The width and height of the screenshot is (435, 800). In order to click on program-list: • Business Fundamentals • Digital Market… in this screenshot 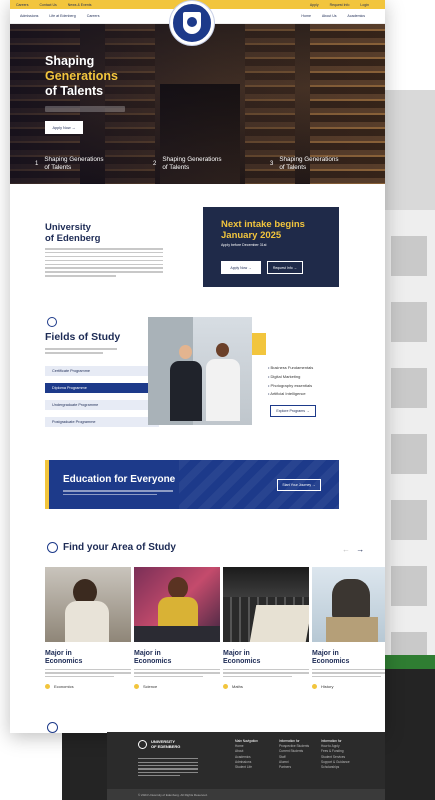, I will do `click(290, 381)`.